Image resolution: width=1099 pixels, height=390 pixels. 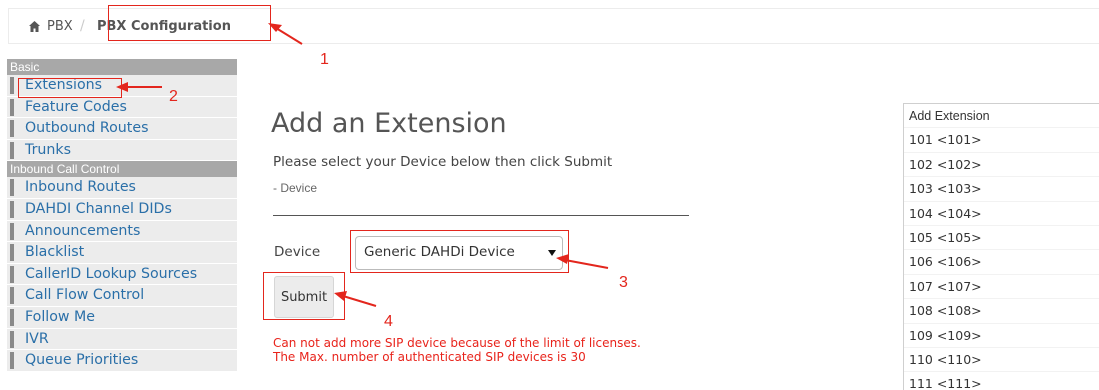 I want to click on sidebar-item-follow-me: Follow Me, so click(x=122, y=317).